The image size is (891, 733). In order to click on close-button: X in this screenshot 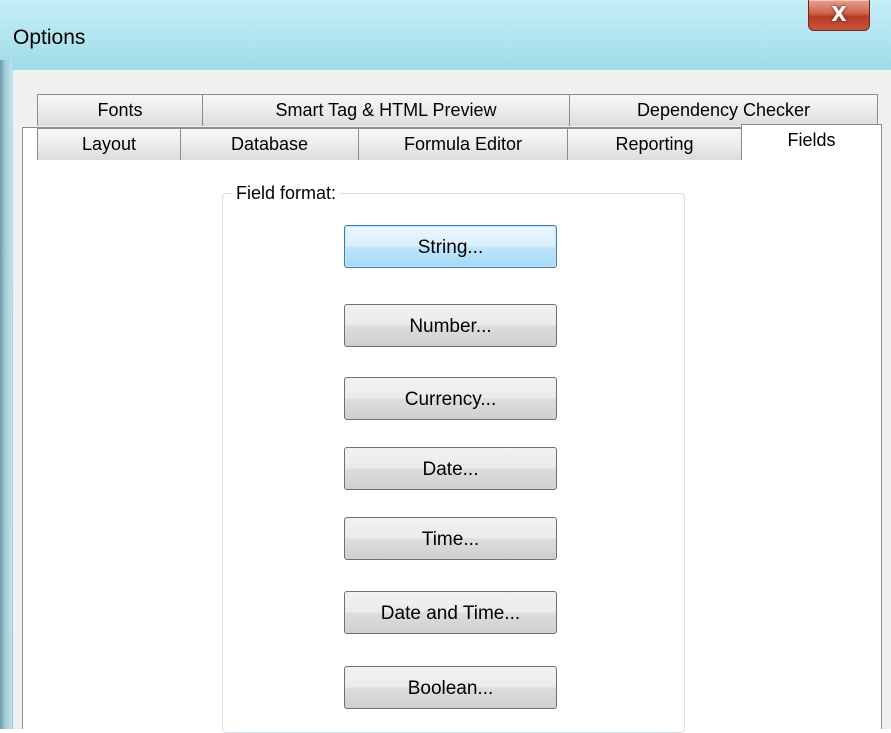, I will do `click(839, 15)`.